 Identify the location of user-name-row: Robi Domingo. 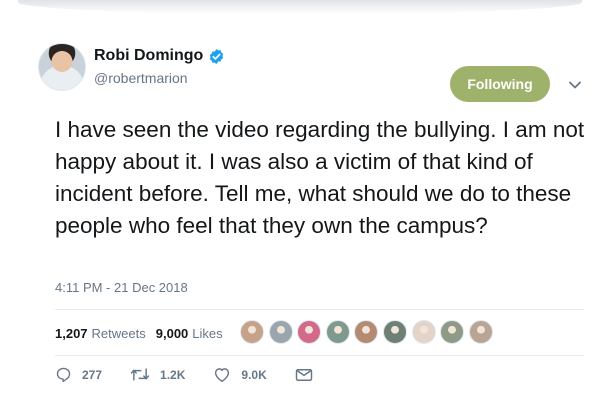
(159, 56).